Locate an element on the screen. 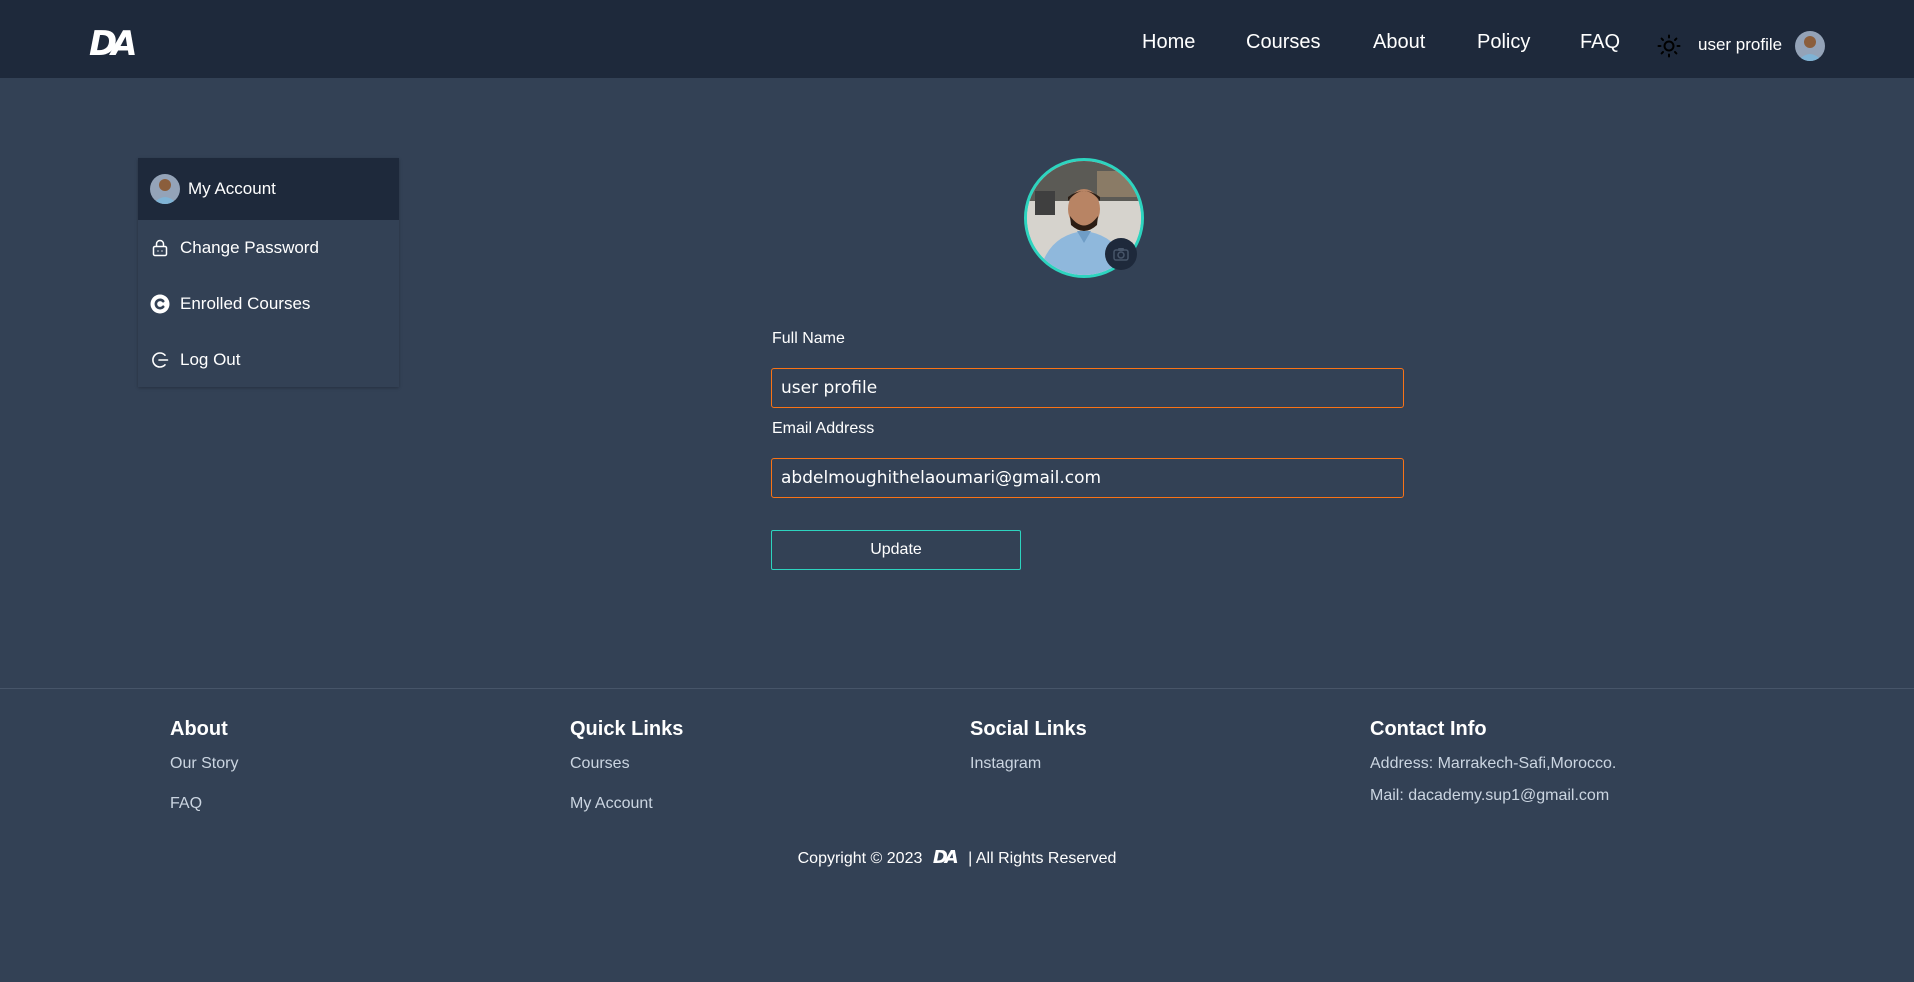 The height and width of the screenshot is (982, 1914). footer-link-my-account: My Account is located at coordinates (760, 804).